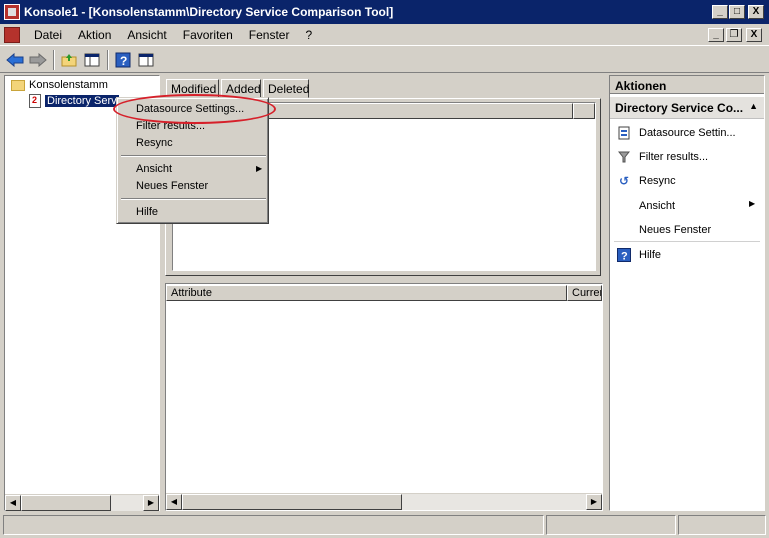  Describe the element at coordinates (172, 186) in the screenshot. I see `context-neues-fenster: Neues Fenster` at that location.